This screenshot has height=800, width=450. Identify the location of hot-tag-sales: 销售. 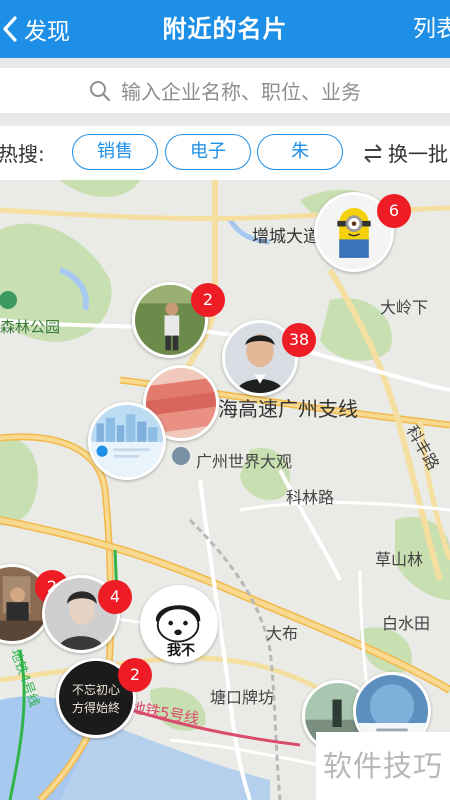
(115, 152).